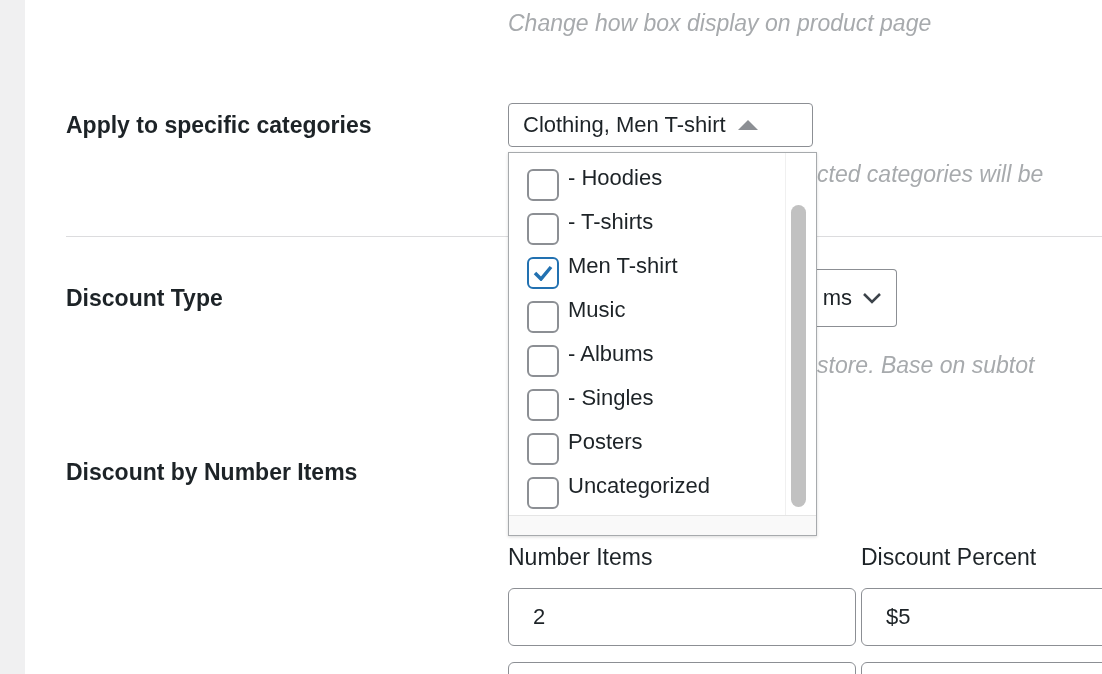 The image size is (1102, 674). I want to click on field-label: Discount by Number Items, so click(212, 472).